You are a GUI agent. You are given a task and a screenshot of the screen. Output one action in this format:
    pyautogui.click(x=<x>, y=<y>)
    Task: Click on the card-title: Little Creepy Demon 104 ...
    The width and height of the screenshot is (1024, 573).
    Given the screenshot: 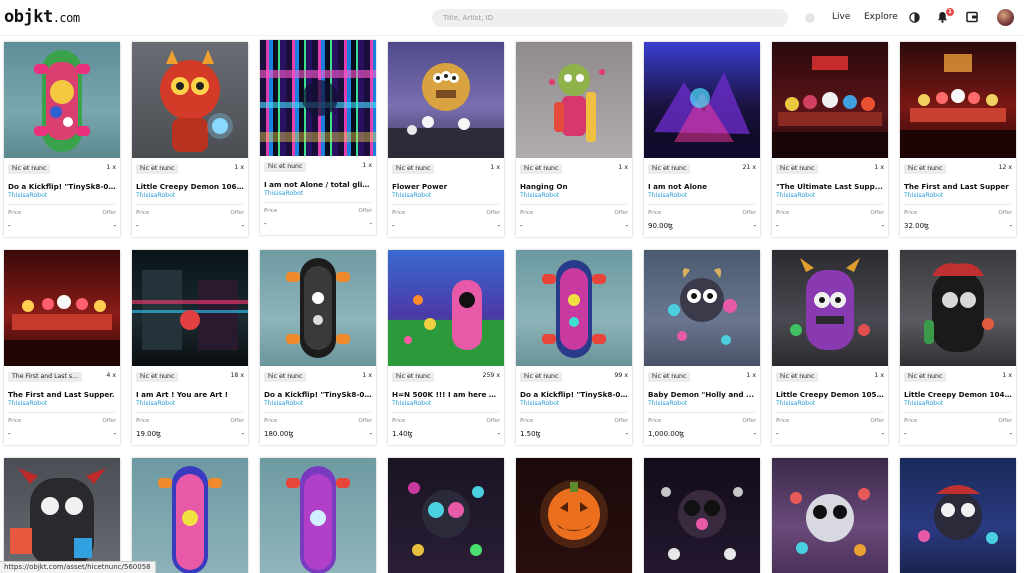 What is the action you would take?
    pyautogui.click(x=958, y=394)
    